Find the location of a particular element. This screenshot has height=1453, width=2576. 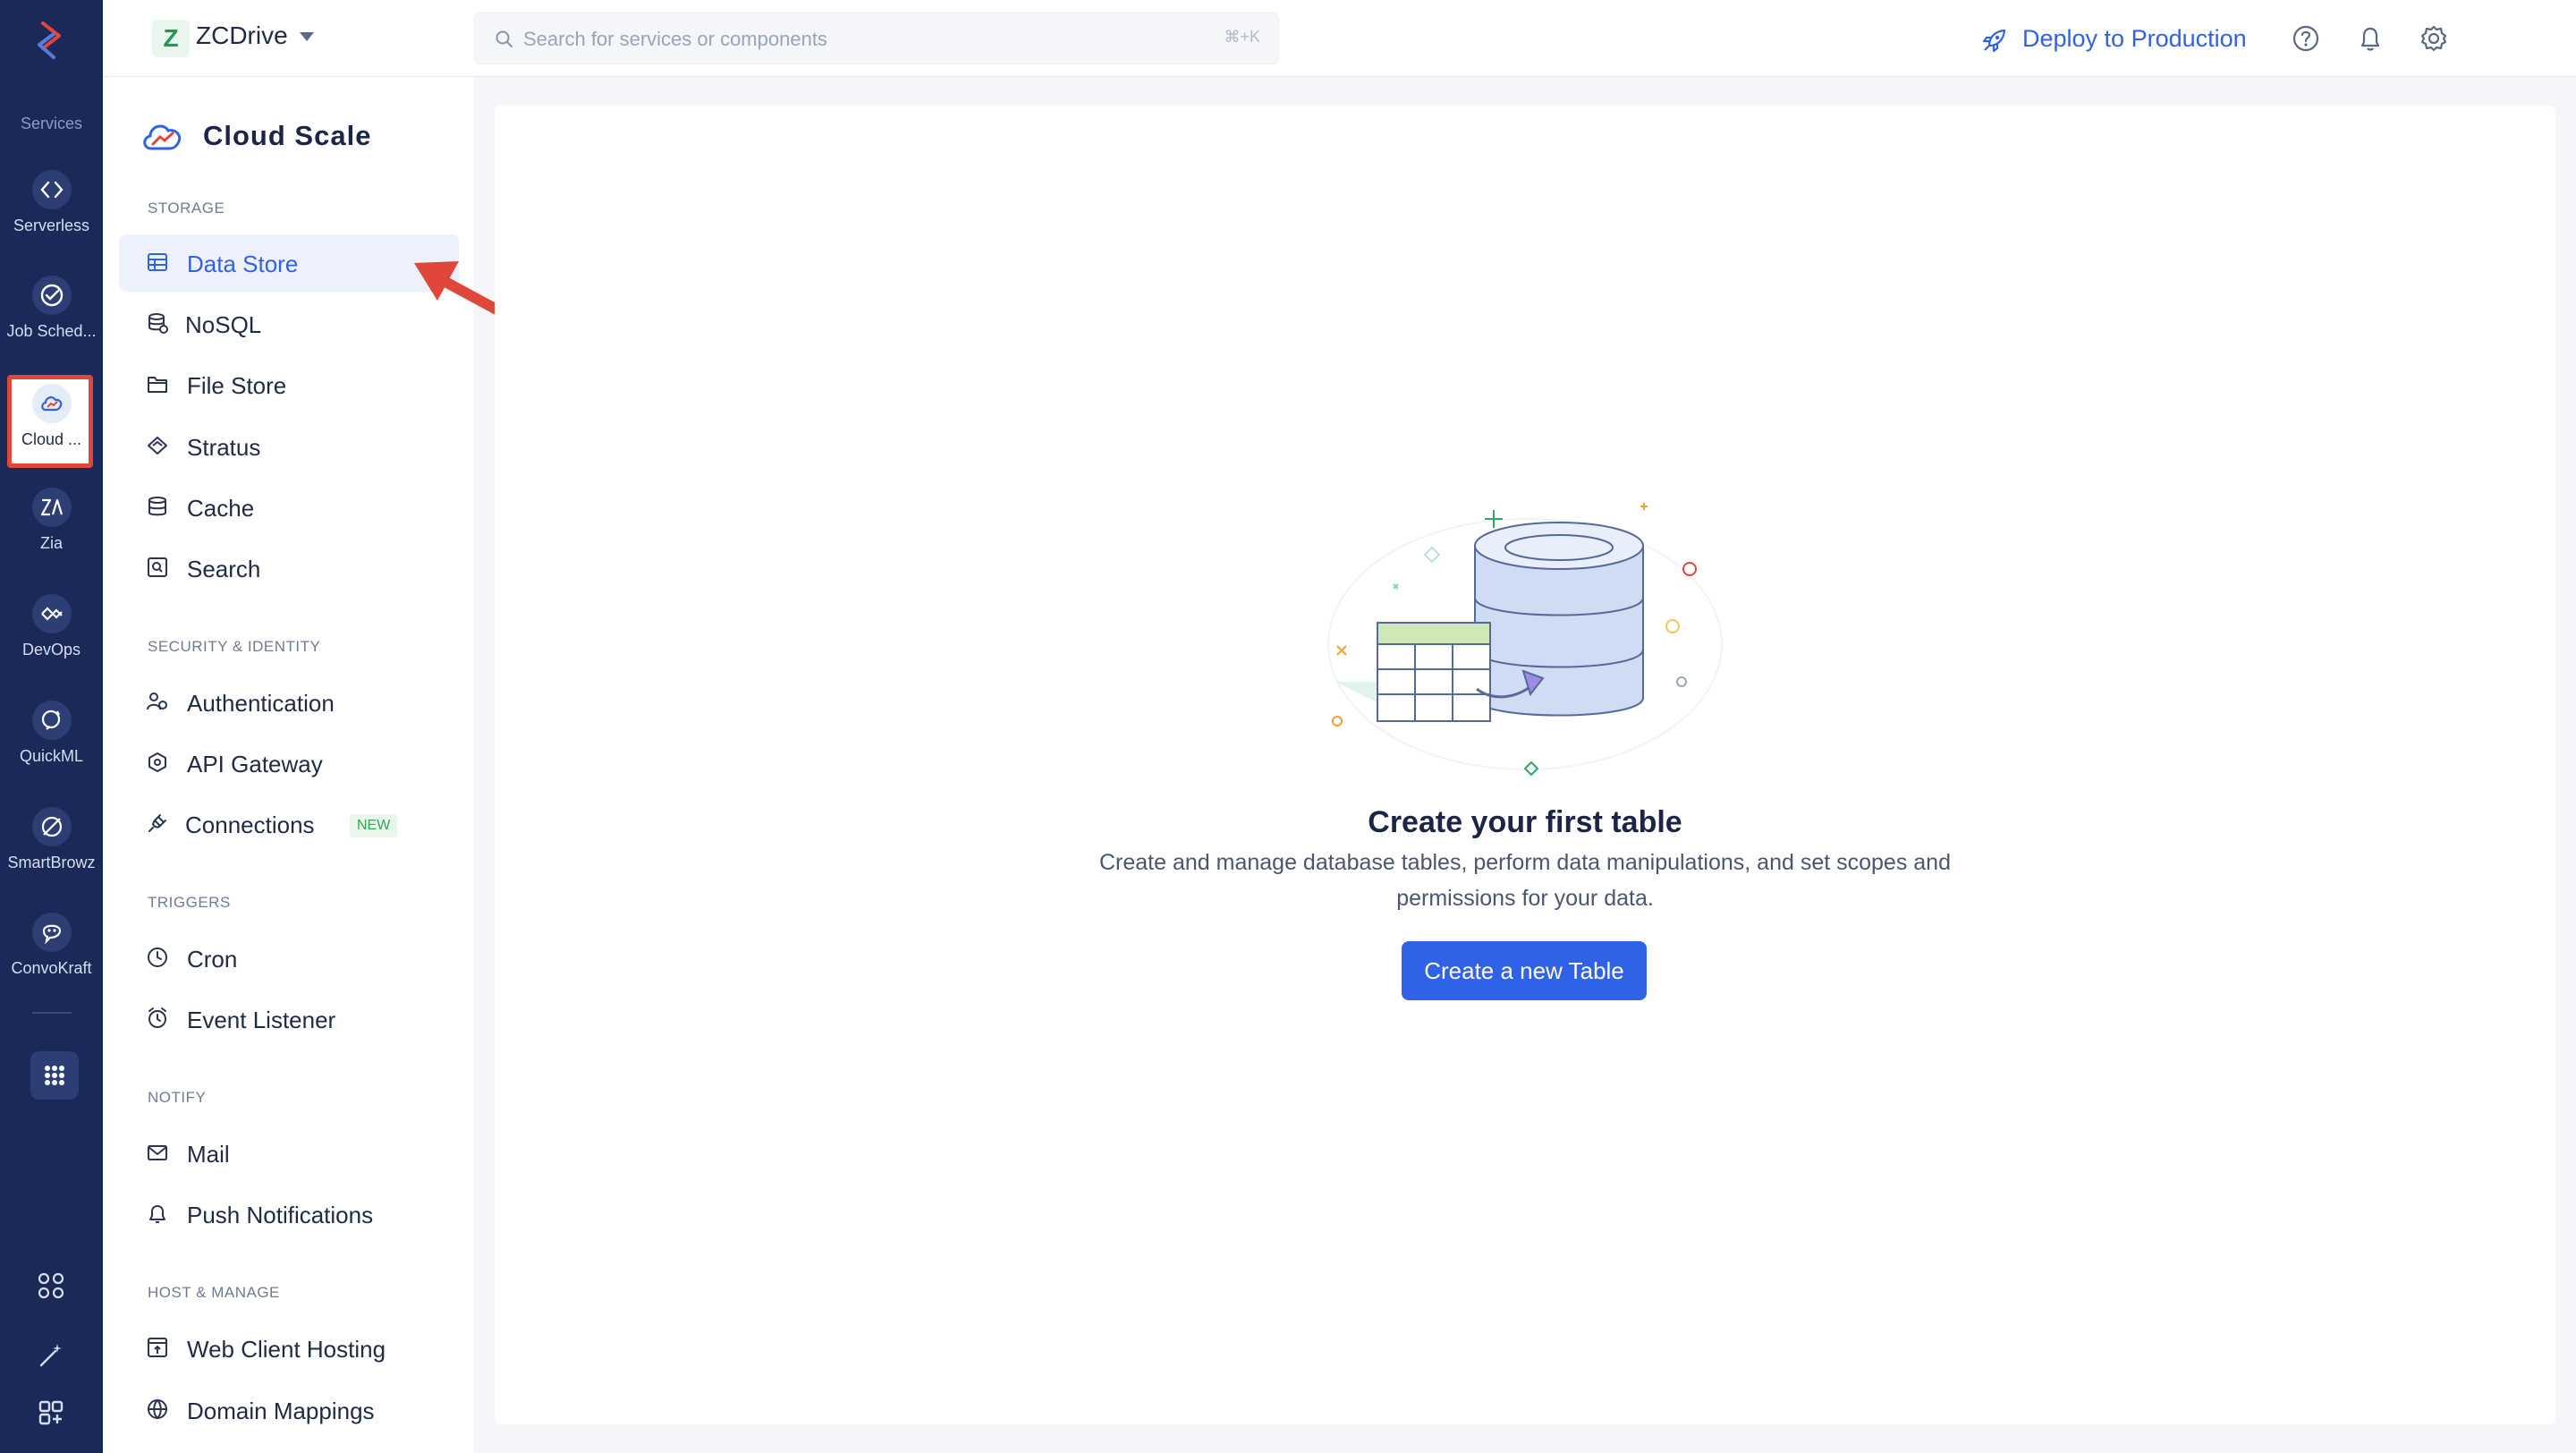

sidebar-item-label: Data Store is located at coordinates (243, 264).